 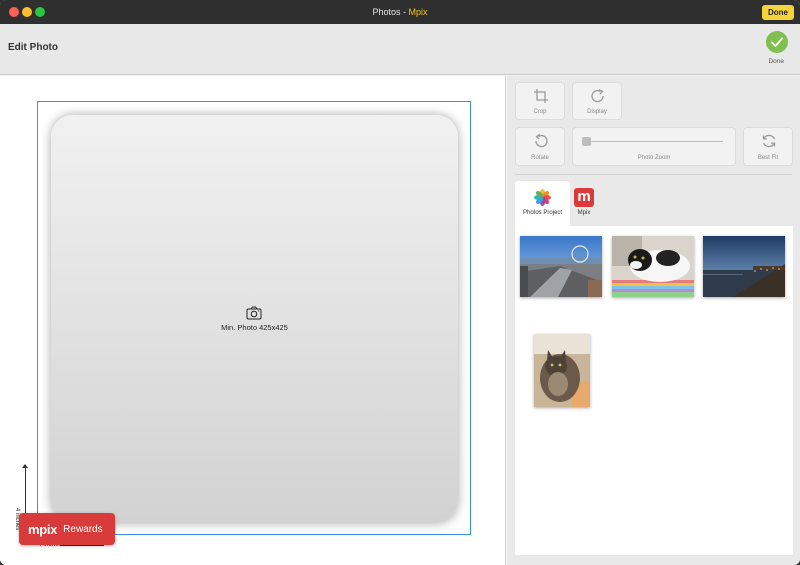 I want to click on window-title-extension: Mpix, so click(x=418, y=12).